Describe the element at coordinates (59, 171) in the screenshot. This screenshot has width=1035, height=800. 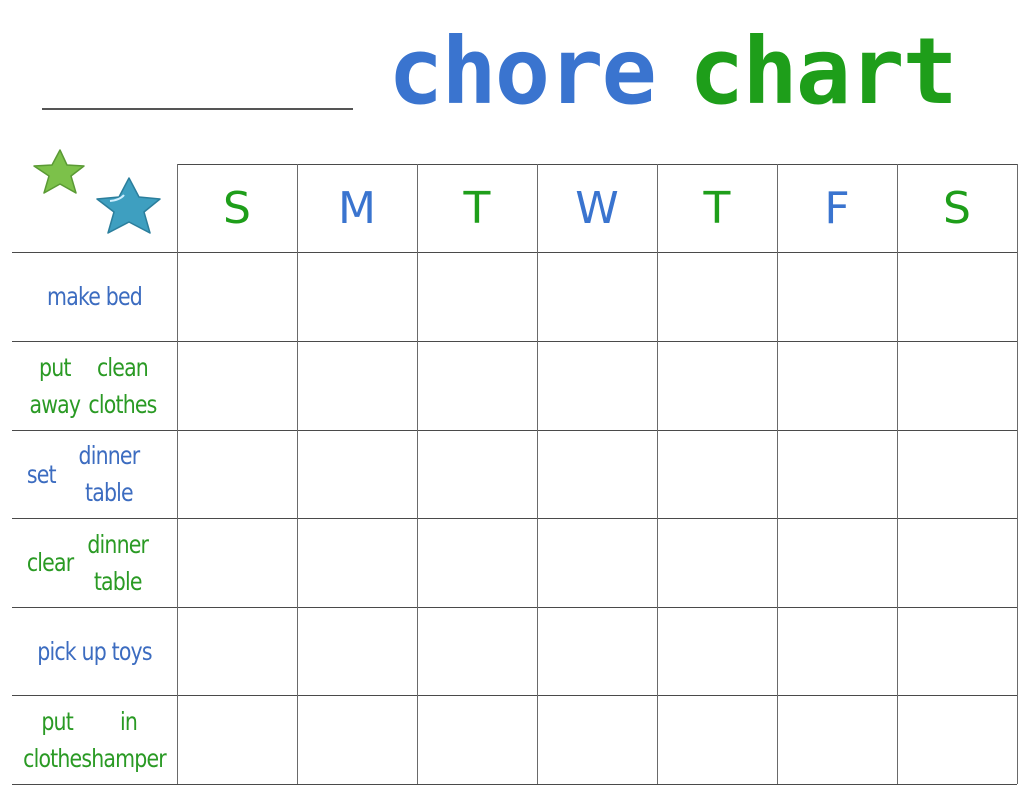
I see `green-star-icon` at that location.